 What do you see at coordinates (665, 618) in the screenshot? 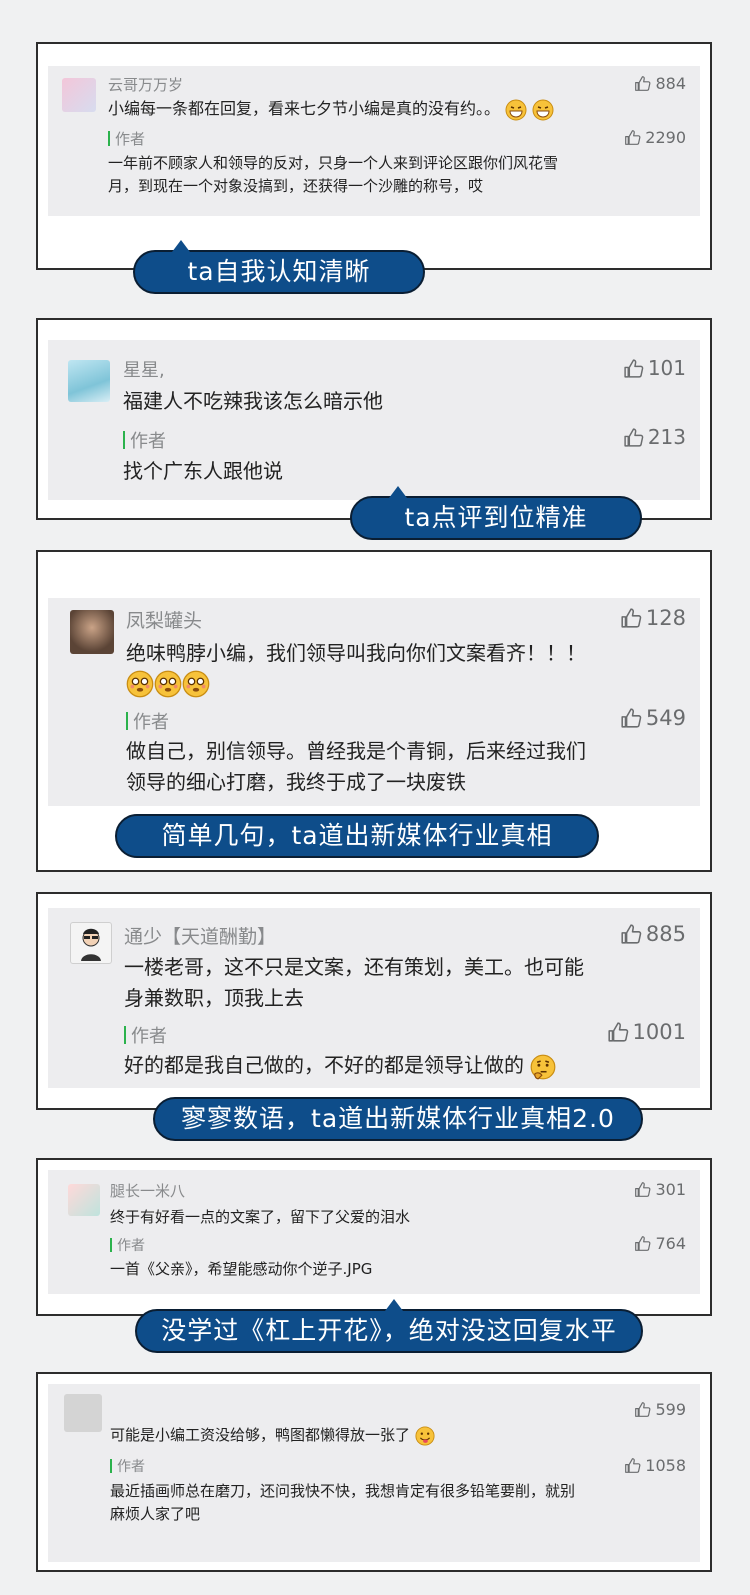
I see `like-count: 128` at bounding box center [665, 618].